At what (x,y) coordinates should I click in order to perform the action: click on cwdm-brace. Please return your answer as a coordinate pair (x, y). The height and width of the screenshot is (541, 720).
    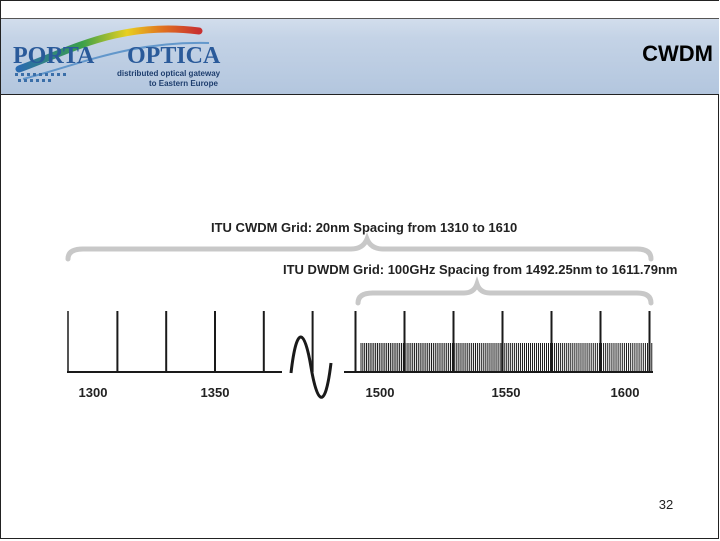
    Looking at the image, I should click on (359, 247).